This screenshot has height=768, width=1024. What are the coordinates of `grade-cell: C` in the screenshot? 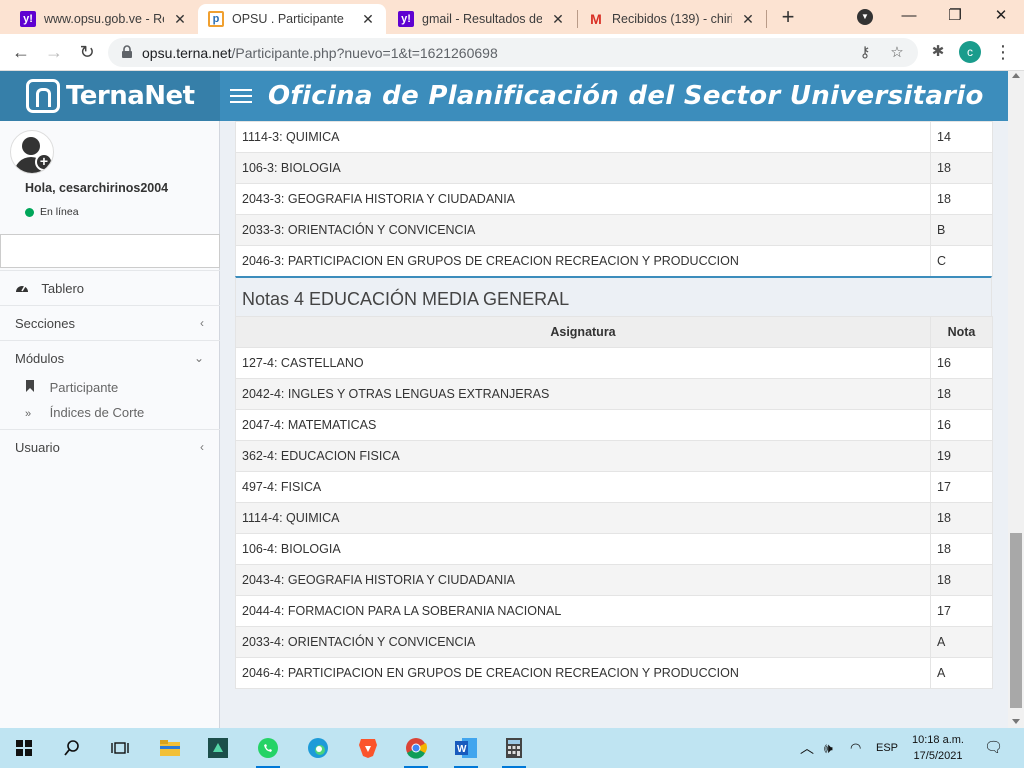 It's located at (961, 261).